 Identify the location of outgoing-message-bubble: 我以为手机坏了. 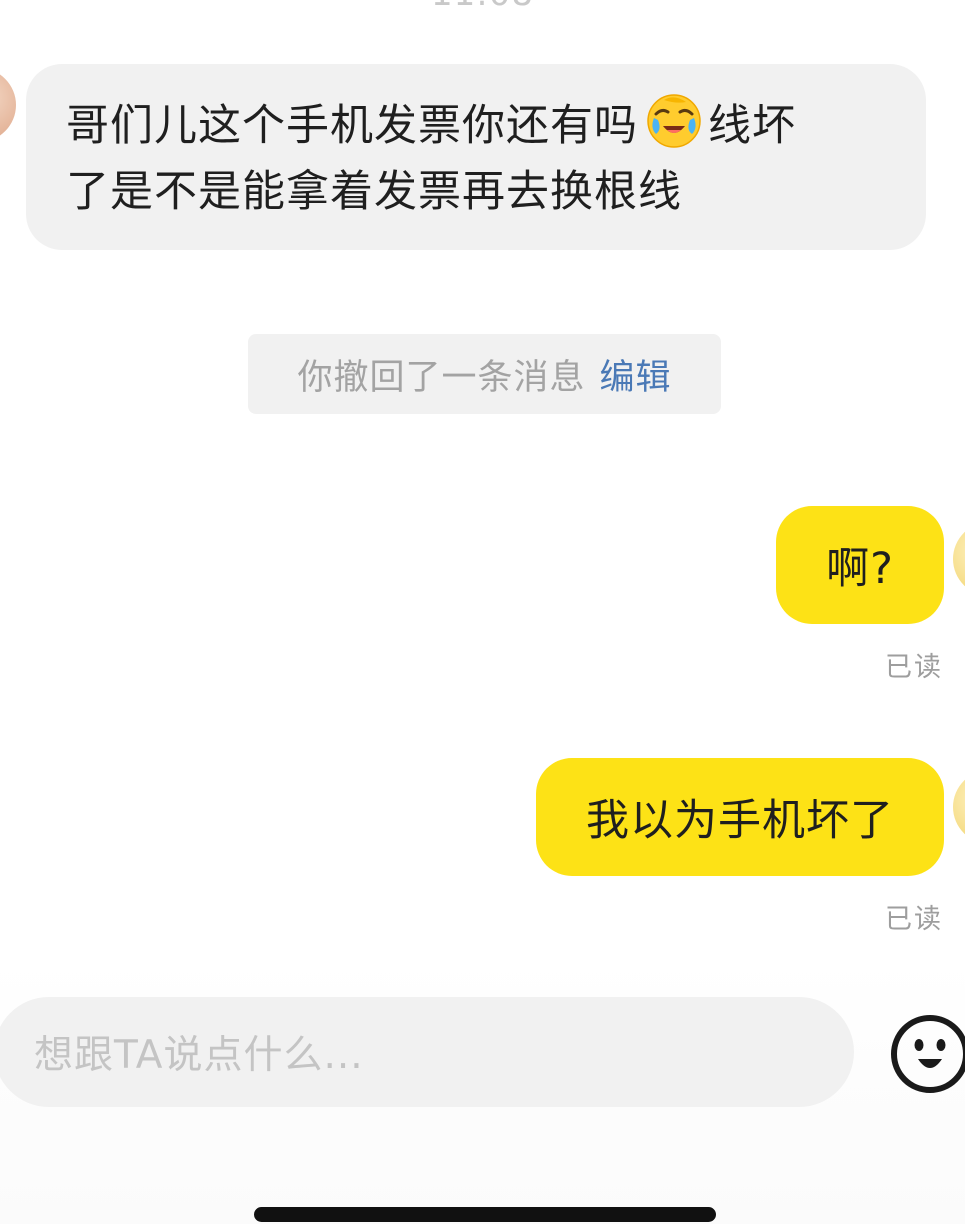
(740, 817).